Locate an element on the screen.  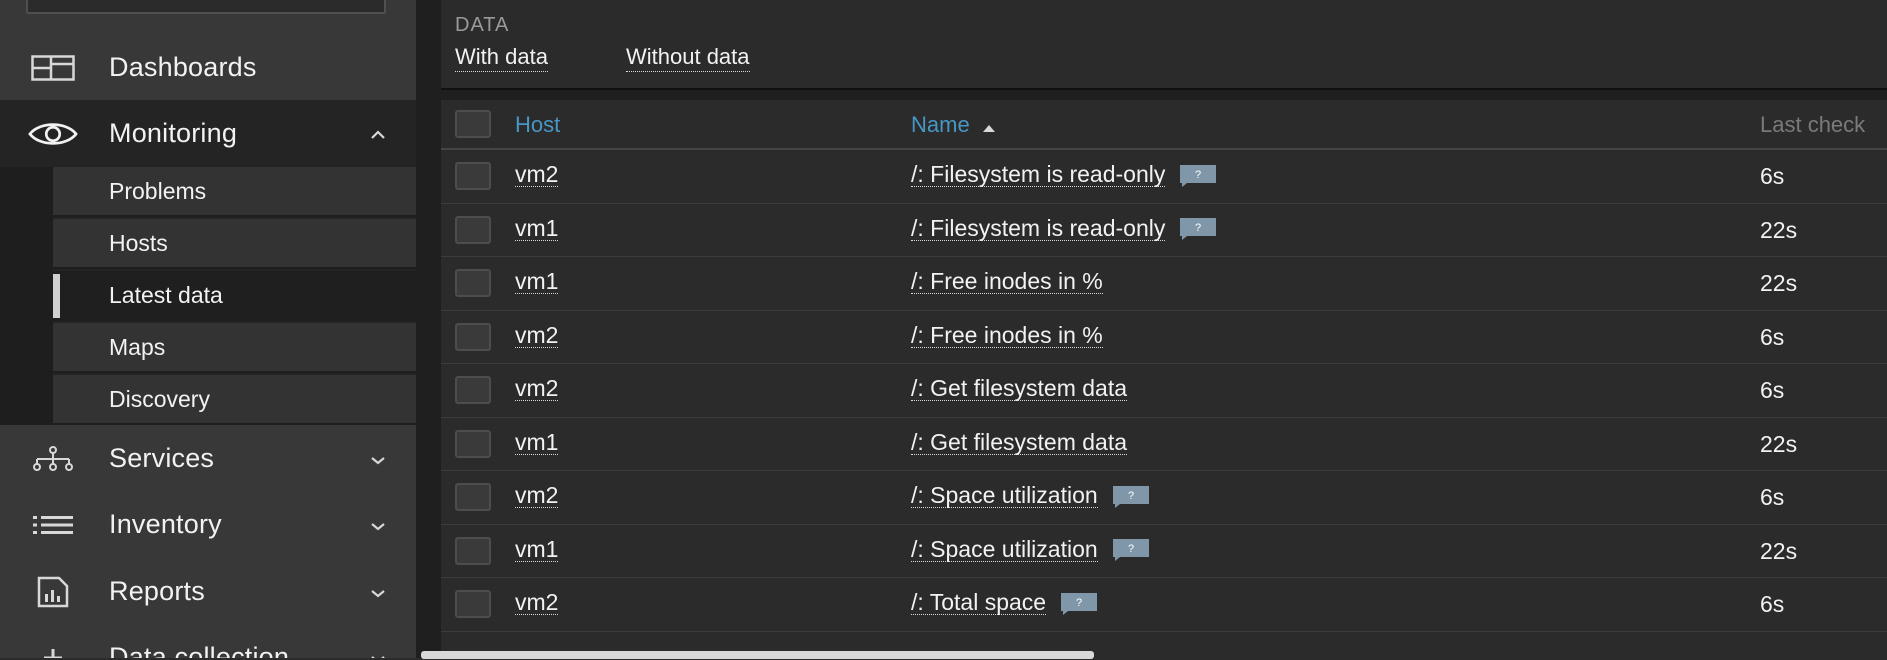
item-name-cell: /: Space utilization? is located at coordinates (1030, 549).